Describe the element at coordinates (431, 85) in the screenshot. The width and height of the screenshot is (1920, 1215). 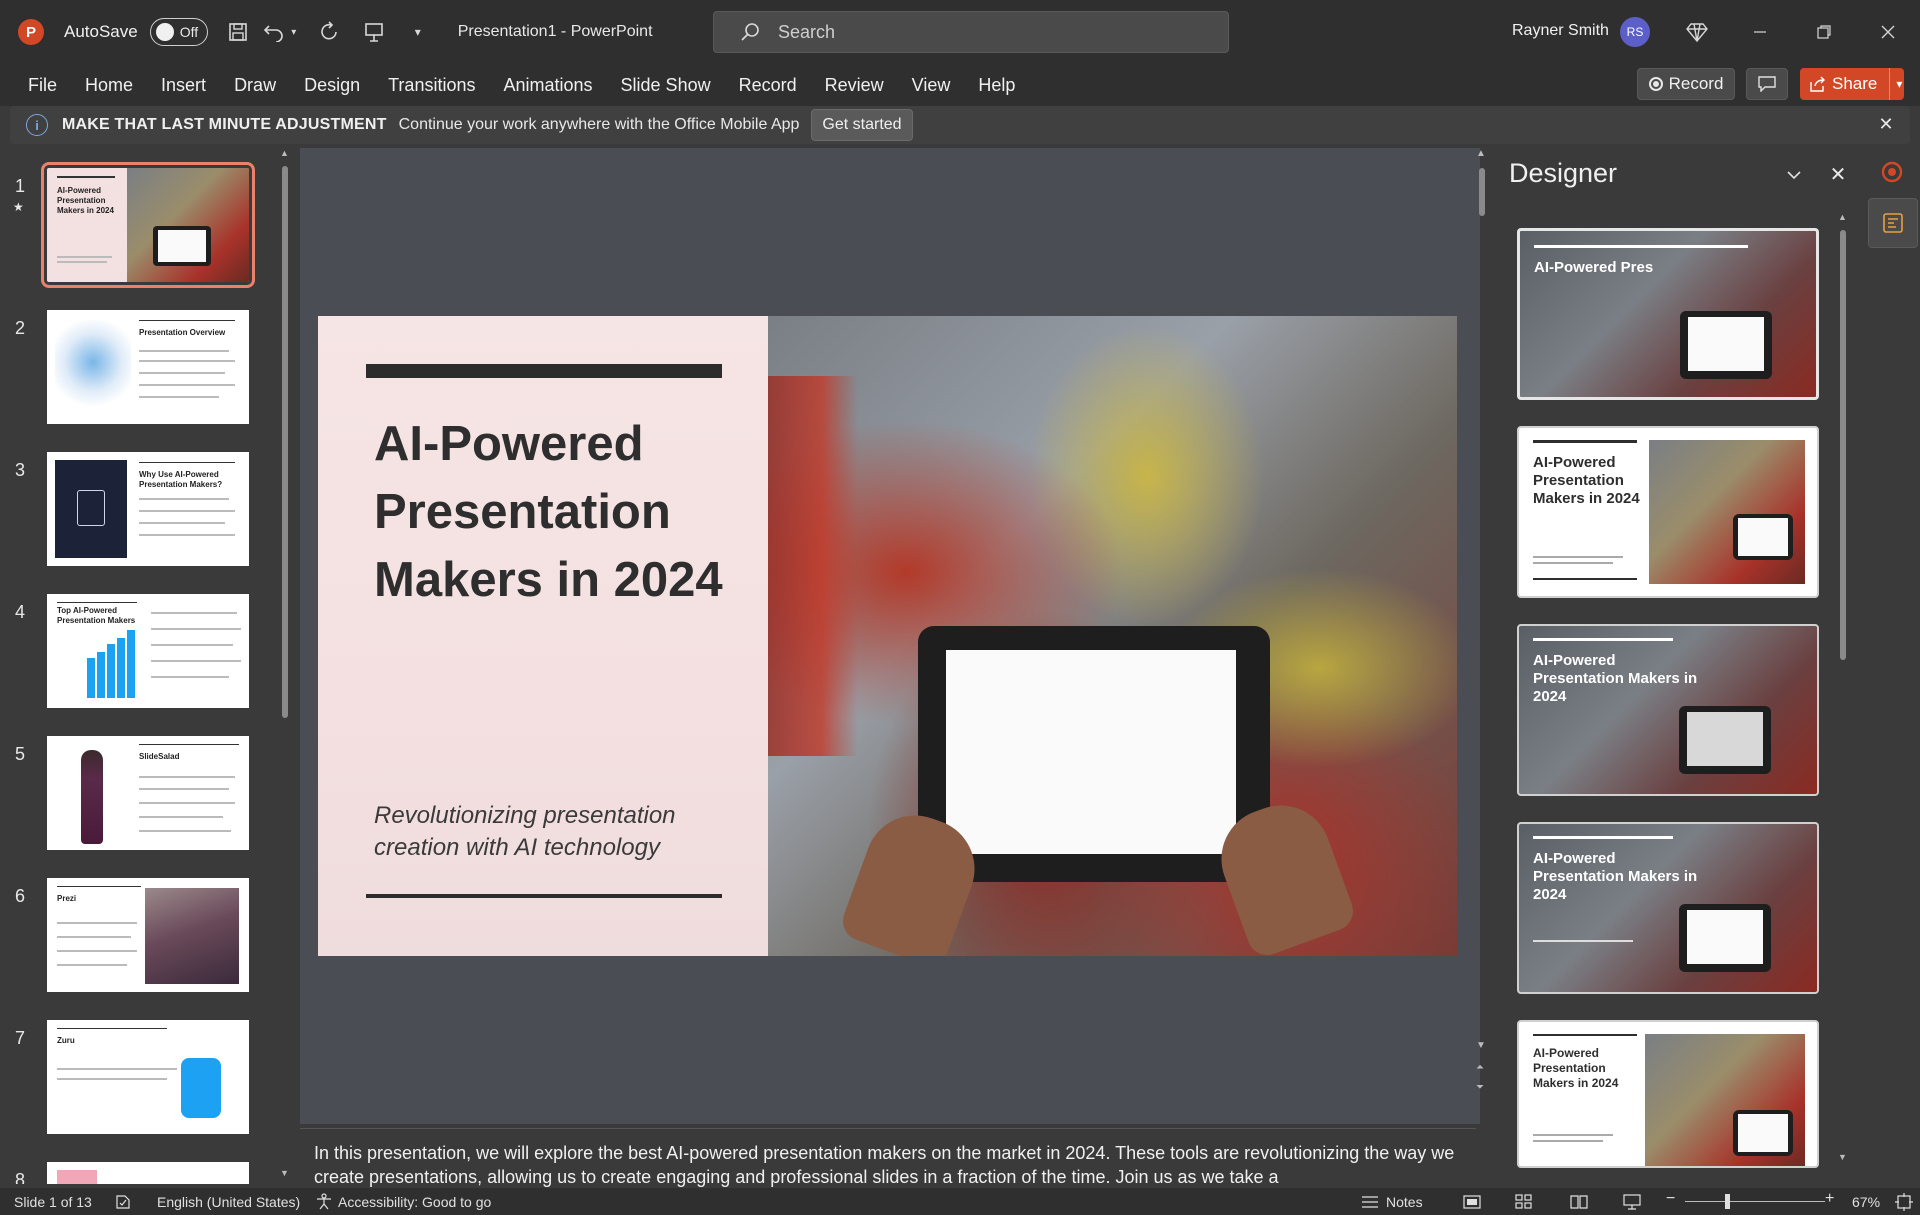
I see `menu-transitions: Transitions` at that location.